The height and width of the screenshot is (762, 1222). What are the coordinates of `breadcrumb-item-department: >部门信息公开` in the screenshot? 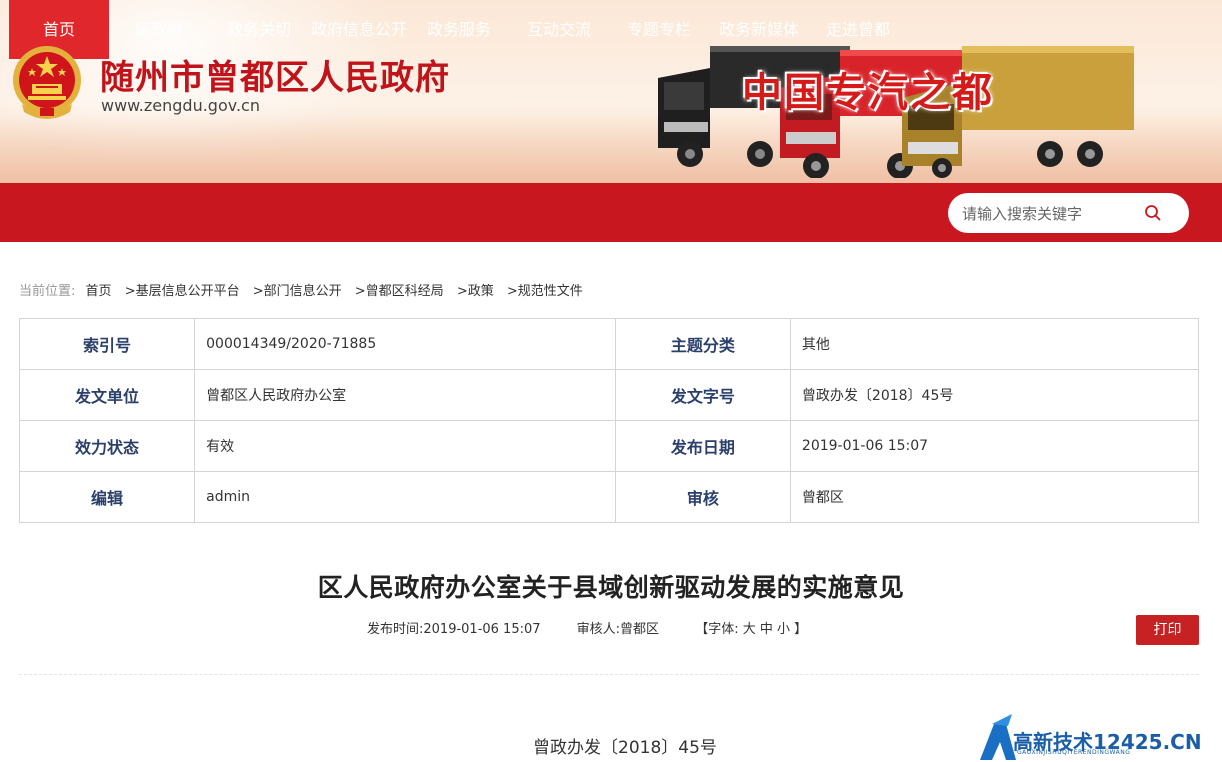 It's located at (297, 291).